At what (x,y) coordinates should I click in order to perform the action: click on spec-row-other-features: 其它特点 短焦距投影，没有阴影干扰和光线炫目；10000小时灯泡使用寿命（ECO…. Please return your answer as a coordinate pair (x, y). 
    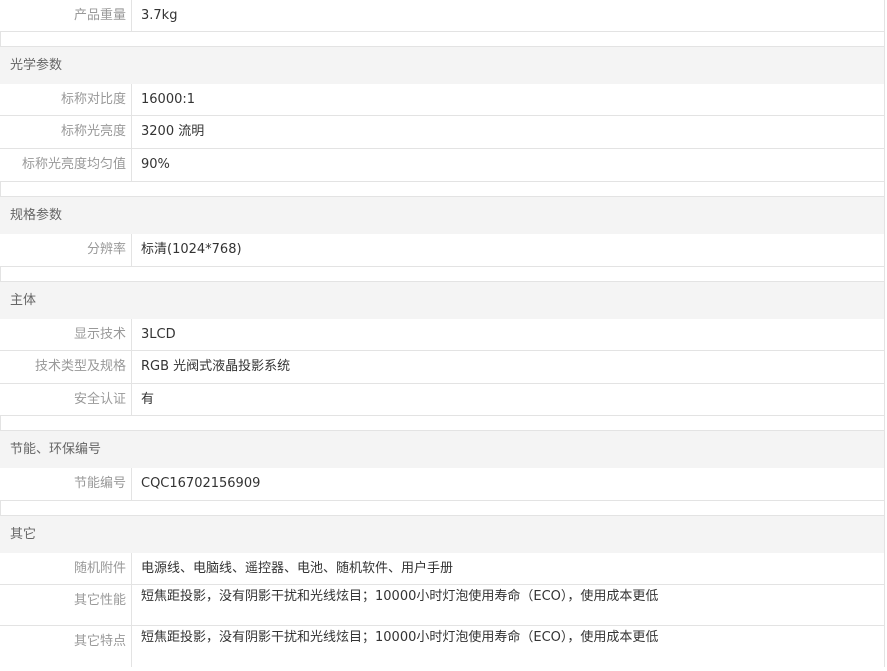
    Looking at the image, I should click on (442, 646).